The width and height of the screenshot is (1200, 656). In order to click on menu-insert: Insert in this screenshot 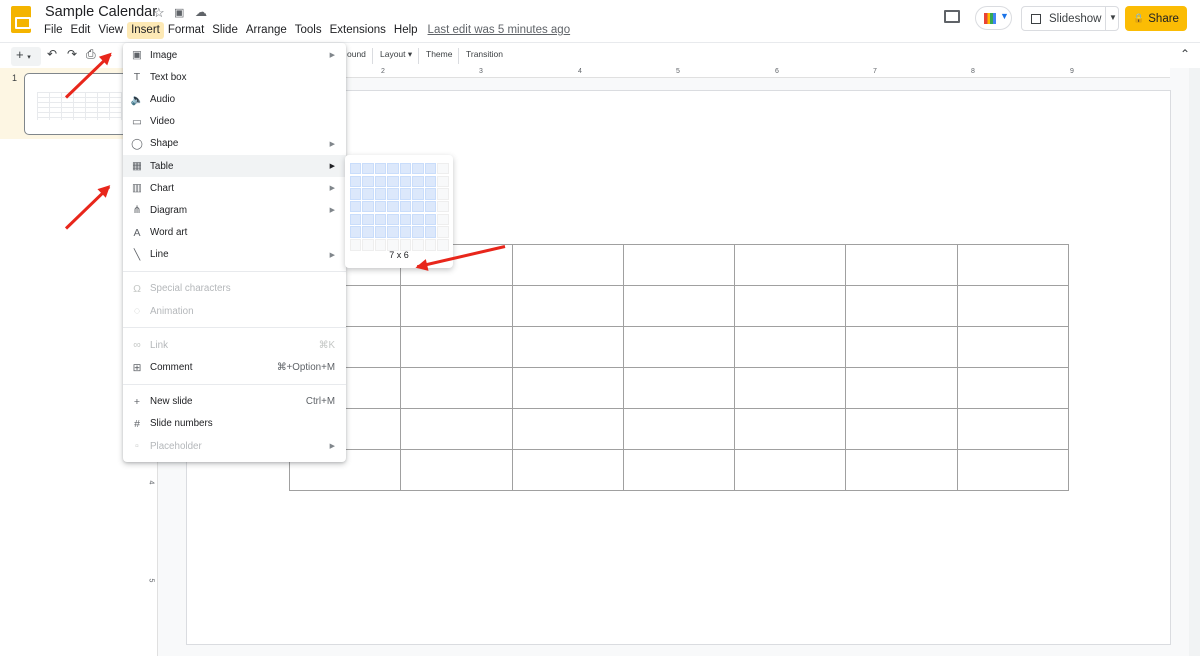, I will do `click(145, 30)`.